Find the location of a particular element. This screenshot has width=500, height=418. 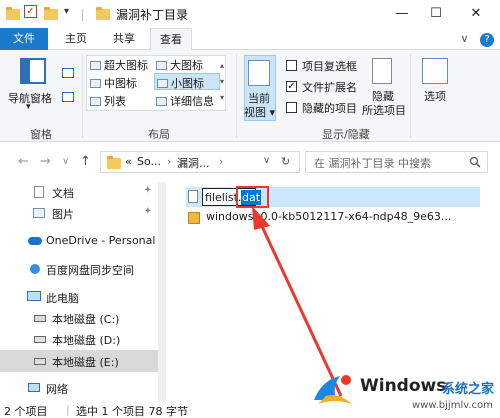

options-icon is located at coordinates (435, 71).